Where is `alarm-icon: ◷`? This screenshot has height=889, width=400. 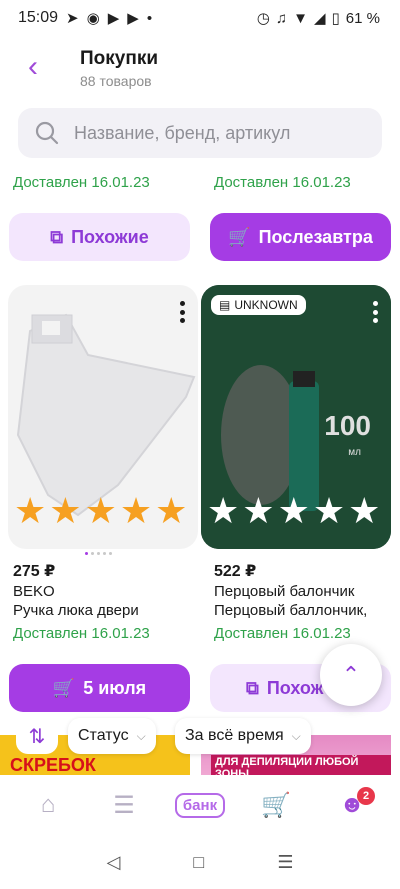 alarm-icon: ◷ is located at coordinates (263, 18).